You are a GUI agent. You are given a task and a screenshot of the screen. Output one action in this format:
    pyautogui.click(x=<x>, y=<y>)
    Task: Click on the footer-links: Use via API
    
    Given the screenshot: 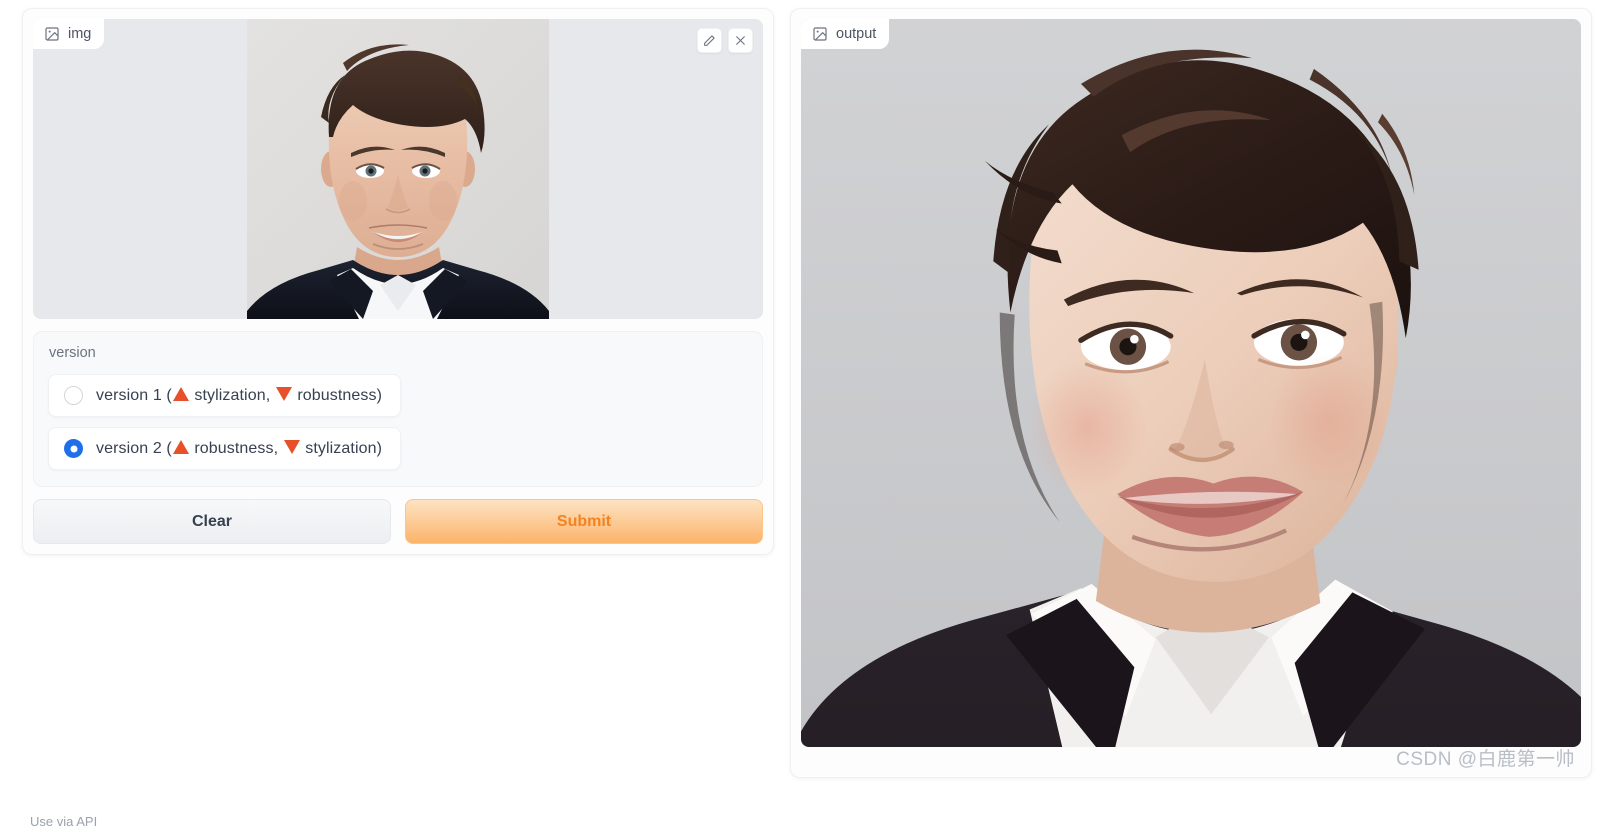 What is the action you would take?
    pyautogui.click(x=63, y=821)
    